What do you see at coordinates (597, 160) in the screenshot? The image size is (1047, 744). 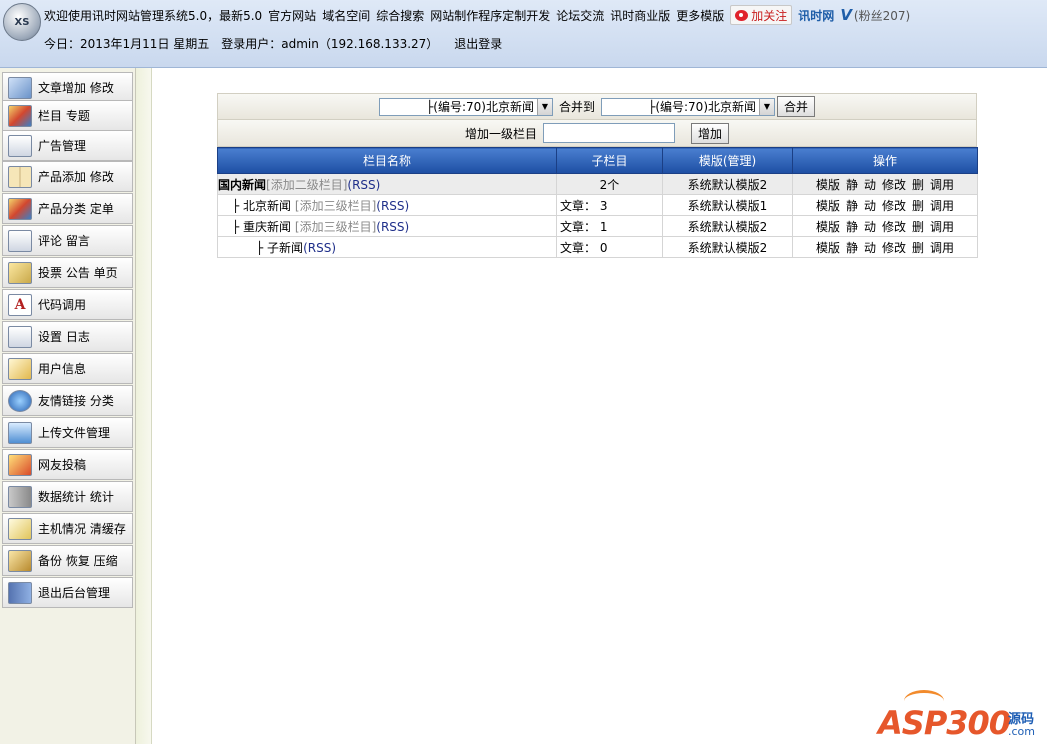 I see `table-header-row: 栏目名称 子栏目 模版(管理) 操作` at bounding box center [597, 160].